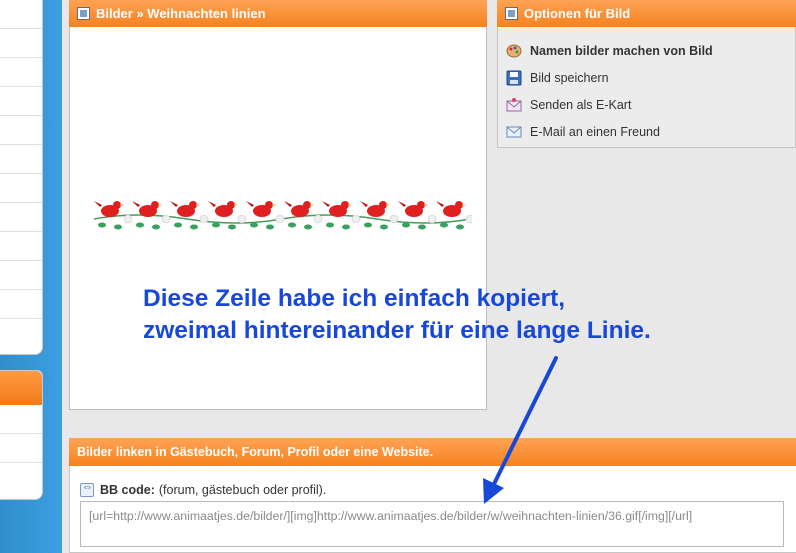  I want to click on sidebar-menu, so click(21, 177).